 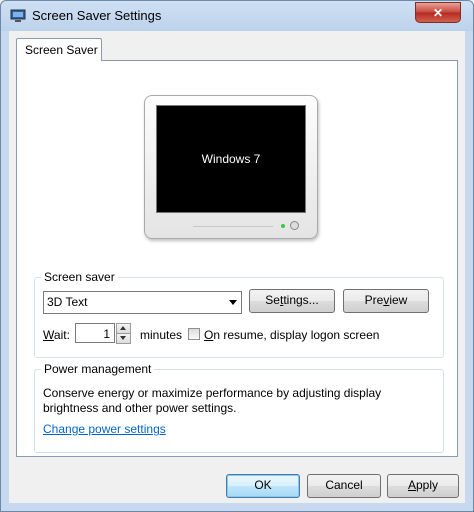 What do you see at coordinates (18, 15) in the screenshot?
I see `screen-saver-app-icon` at bounding box center [18, 15].